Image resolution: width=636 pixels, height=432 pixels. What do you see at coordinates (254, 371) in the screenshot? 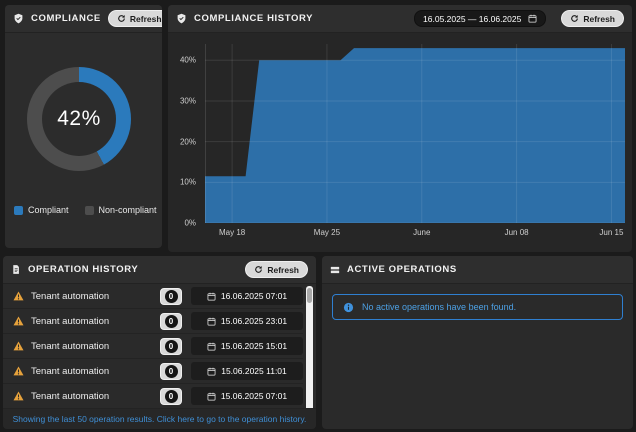
I see `operation-date: 15.06.2025 11:01` at bounding box center [254, 371].